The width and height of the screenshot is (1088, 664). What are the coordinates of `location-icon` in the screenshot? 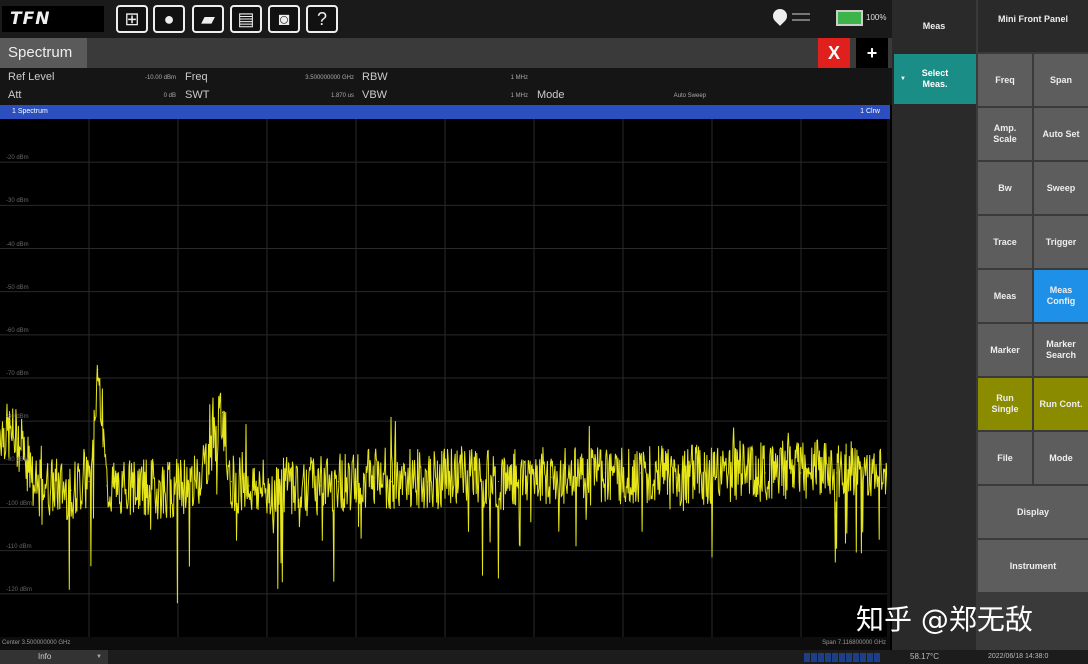 It's located at (780, 16).